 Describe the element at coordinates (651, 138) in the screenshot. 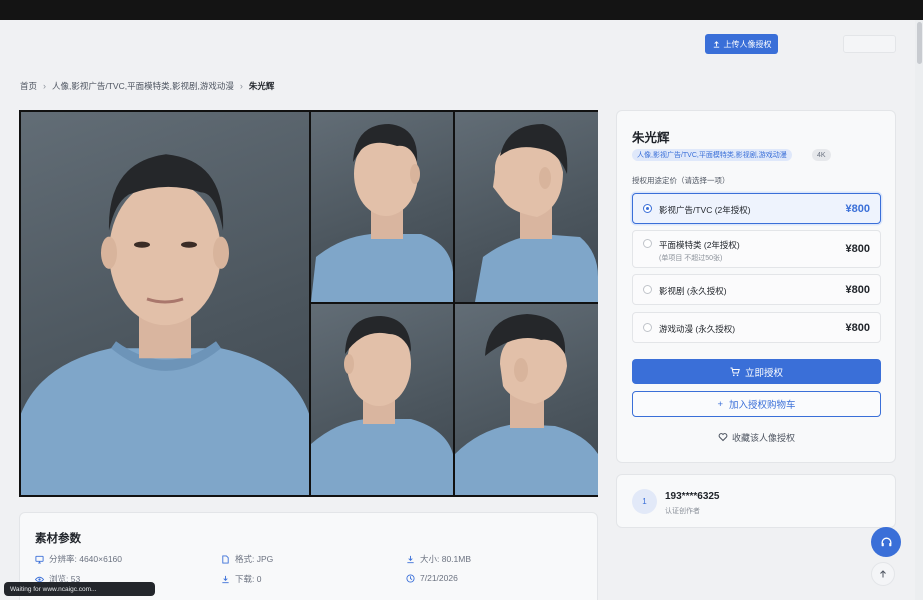

I see `asset-name: 朱光辉` at that location.